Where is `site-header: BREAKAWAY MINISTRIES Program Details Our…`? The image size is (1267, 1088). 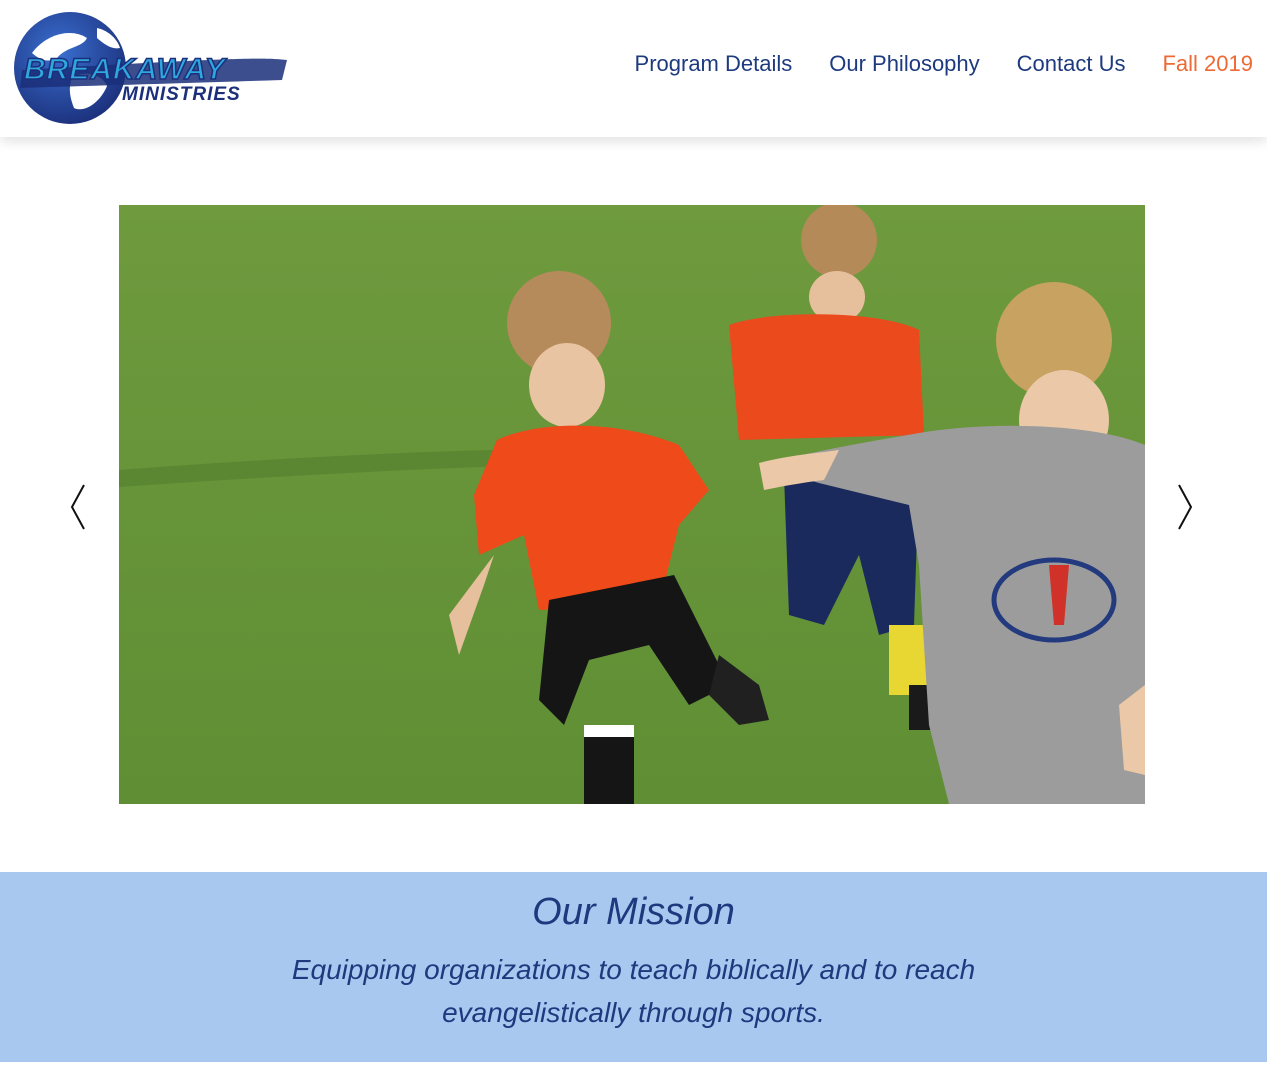
site-header: BREAKAWAY MINISTRIES Program Details Our… is located at coordinates (633, 68).